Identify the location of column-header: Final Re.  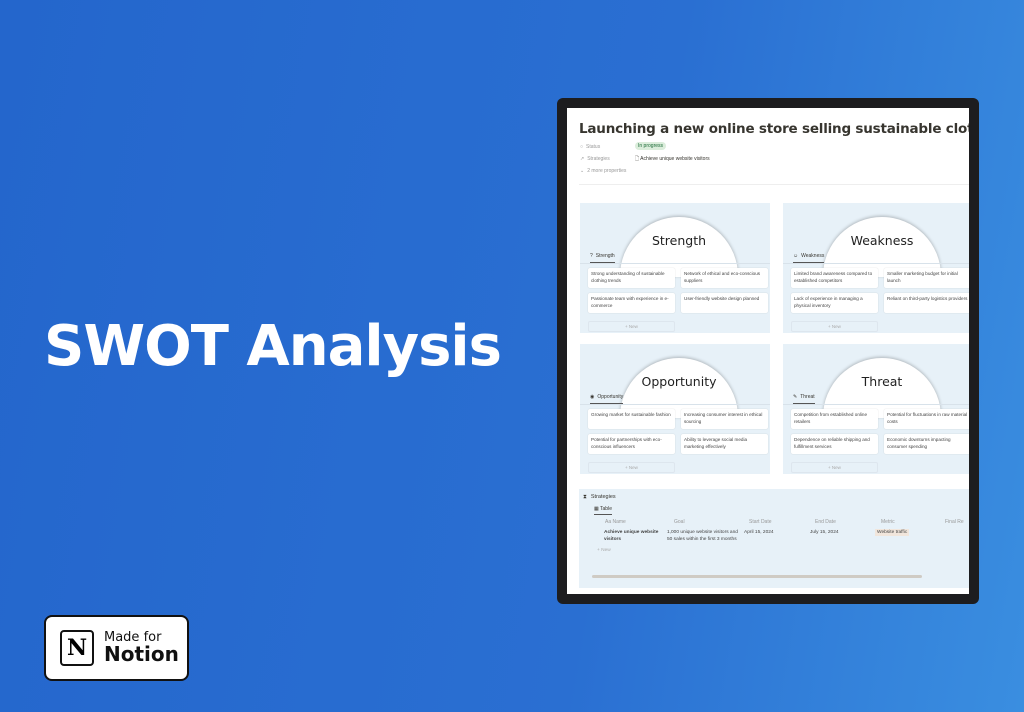
(954, 522).